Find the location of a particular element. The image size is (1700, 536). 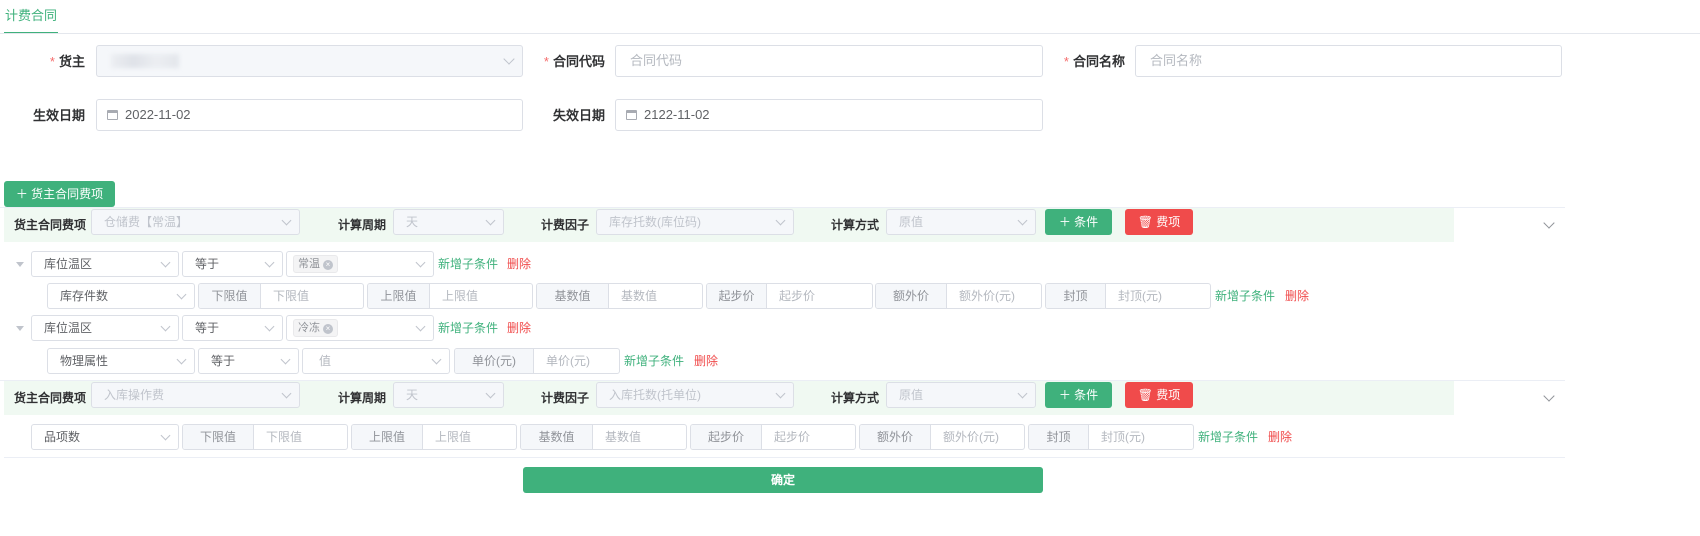

owner-label: * 货主 is located at coordinates (67, 61).